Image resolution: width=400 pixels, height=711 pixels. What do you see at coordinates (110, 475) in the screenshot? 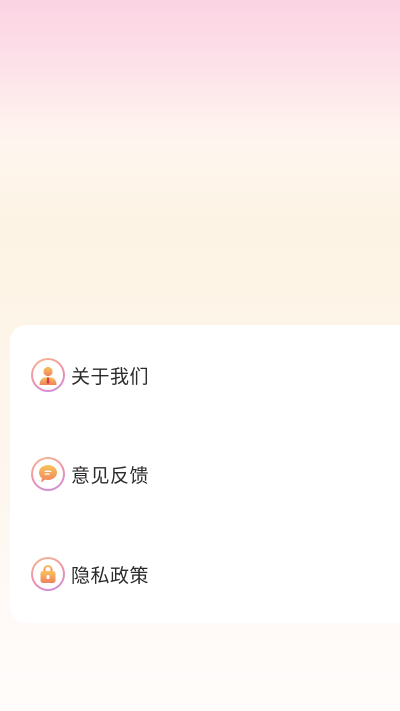
I see `menu-item-label: 意见反馈` at bounding box center [110, 475].